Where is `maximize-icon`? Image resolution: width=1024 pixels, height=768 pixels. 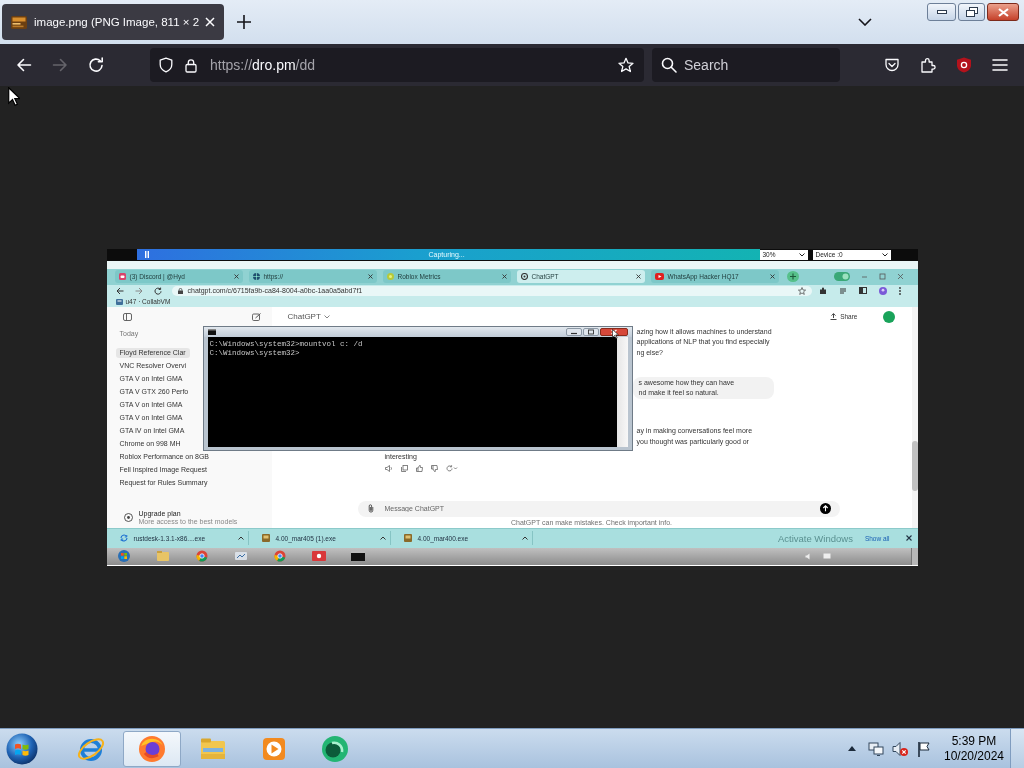
maximize-icon is located at coordinates (590, 331).